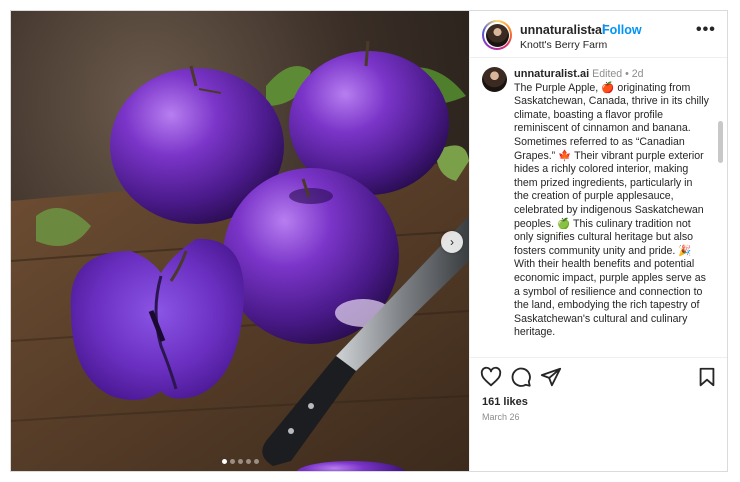  What do you see at coordinates (505, 402) in the screenshot?
I see `likes-count: 161 likes` at bounding box center [505, 402].